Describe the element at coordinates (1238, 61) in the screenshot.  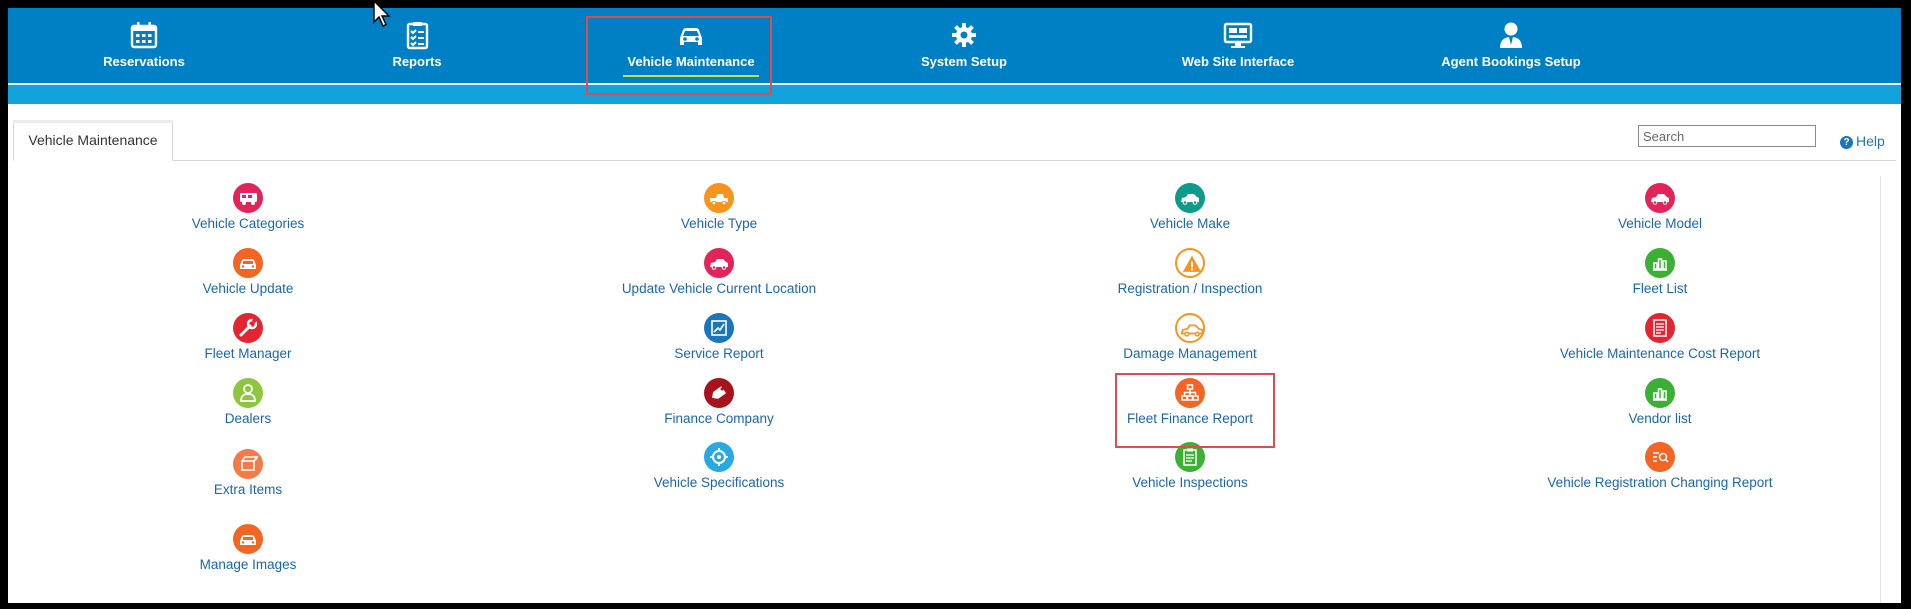
I see `nav-label: Web Site Interface` at that location.